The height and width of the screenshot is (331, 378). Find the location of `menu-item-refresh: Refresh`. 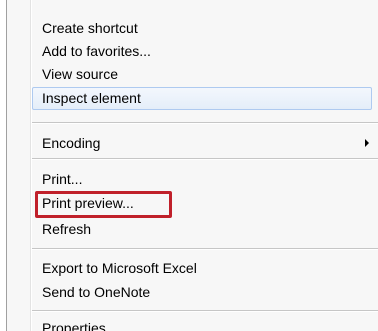

menu-item-refresh: Refresh is located at coordinates (202, 229).